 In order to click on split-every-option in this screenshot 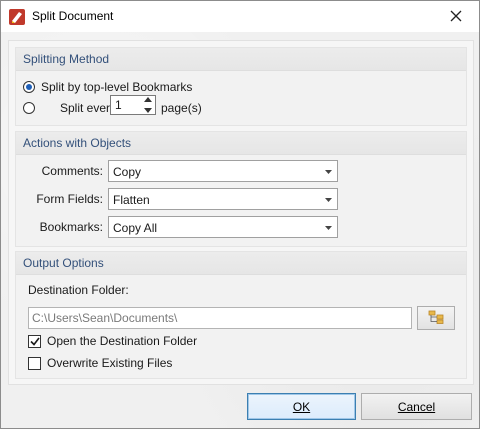, I will do `click(29, 108)`.